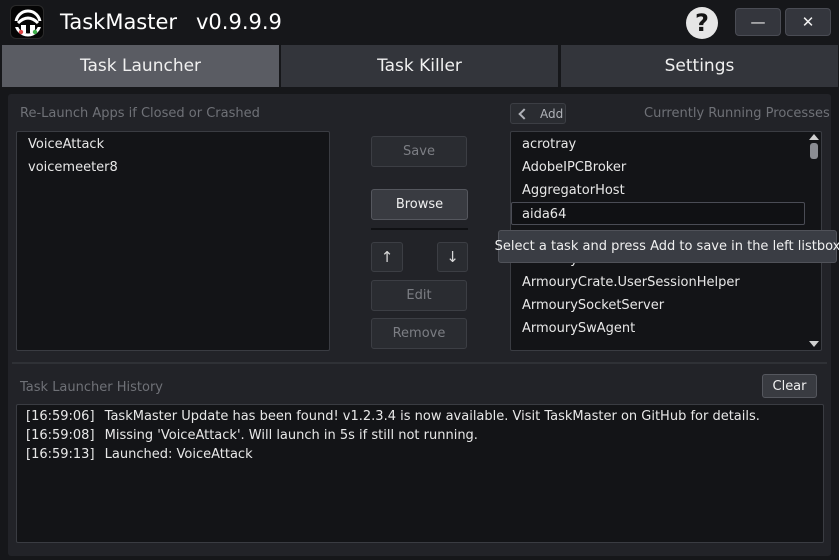 Image resolution: width=839 pixels, height=560 pixels. What do you see at coordinates (702, 23) in the screenshot?
I see `help-icon: ?` at bounding box center [702, 23].